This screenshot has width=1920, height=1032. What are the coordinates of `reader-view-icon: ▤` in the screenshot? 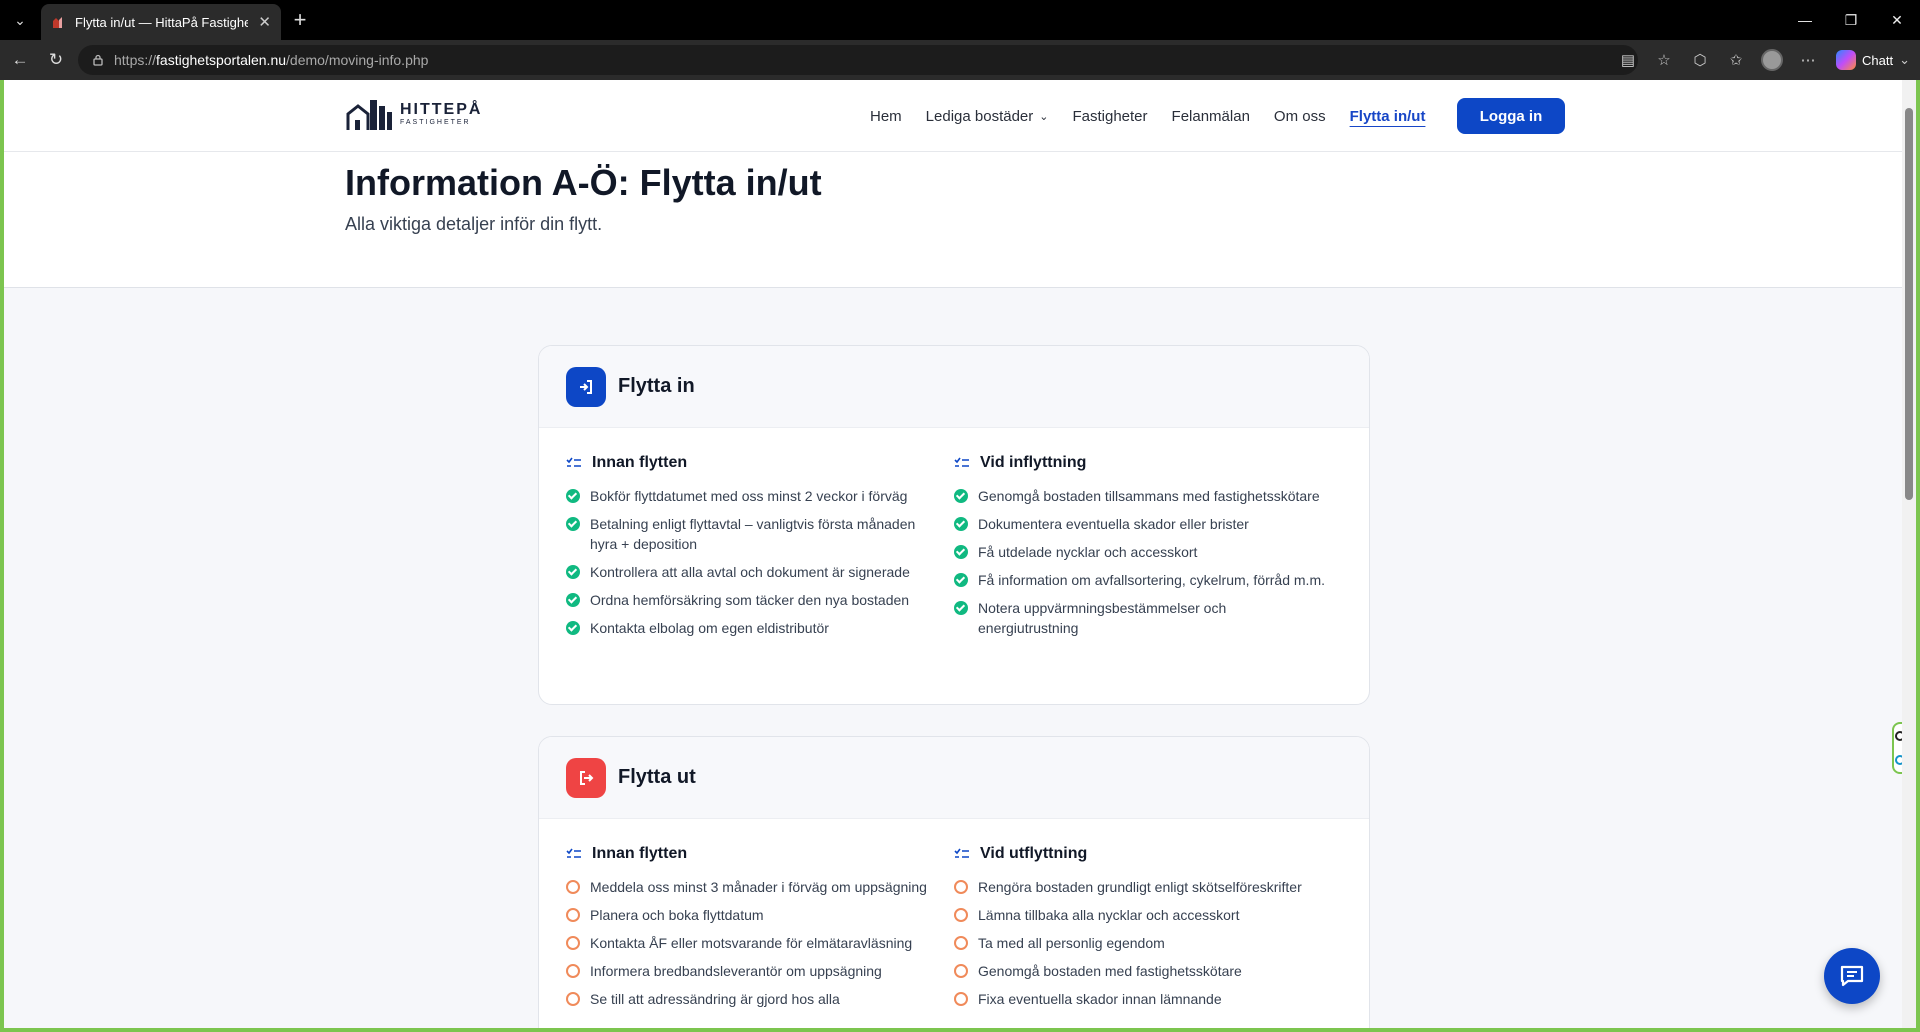 It's located at (1628, 60).